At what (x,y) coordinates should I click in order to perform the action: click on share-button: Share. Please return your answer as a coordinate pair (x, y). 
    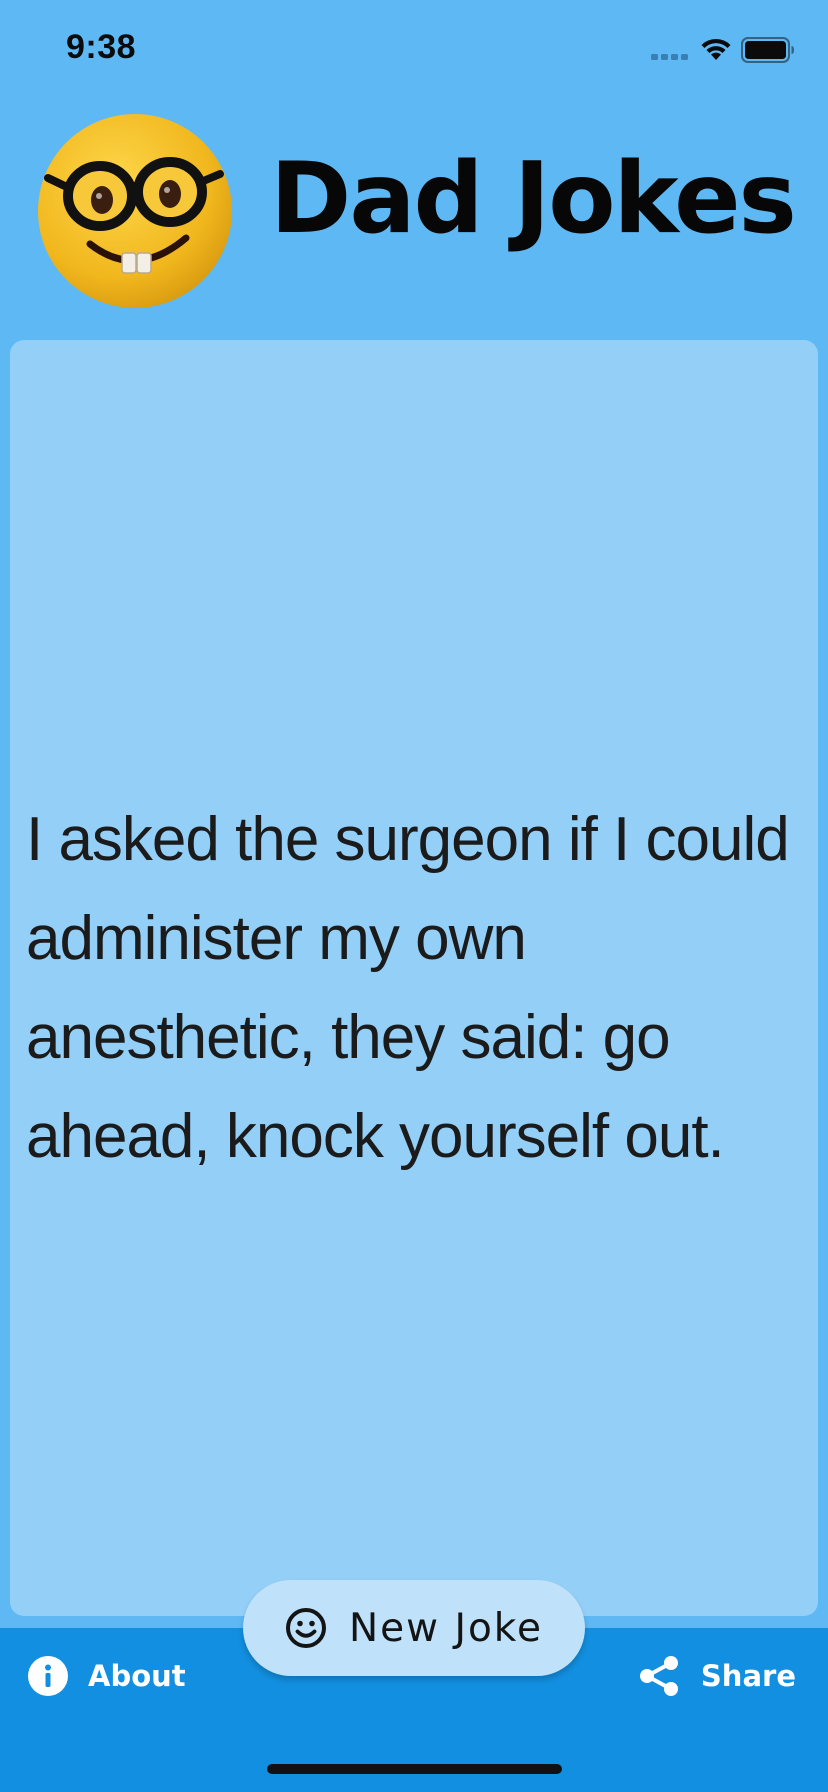
    Looking at the image, I should click on (717, 1676).